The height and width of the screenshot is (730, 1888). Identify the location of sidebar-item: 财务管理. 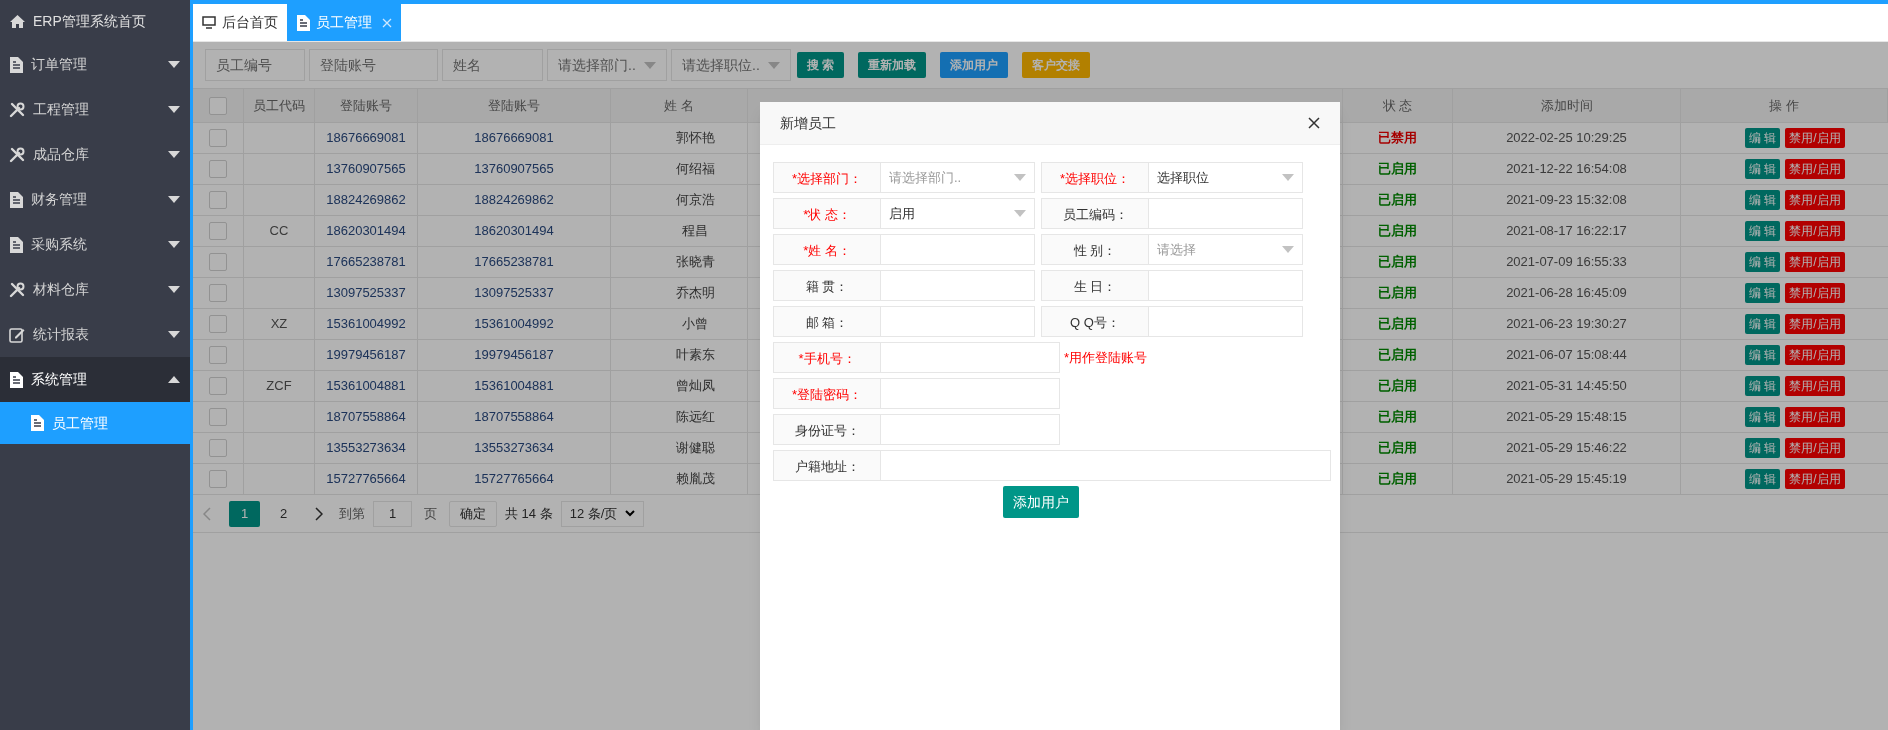
(95, 199).